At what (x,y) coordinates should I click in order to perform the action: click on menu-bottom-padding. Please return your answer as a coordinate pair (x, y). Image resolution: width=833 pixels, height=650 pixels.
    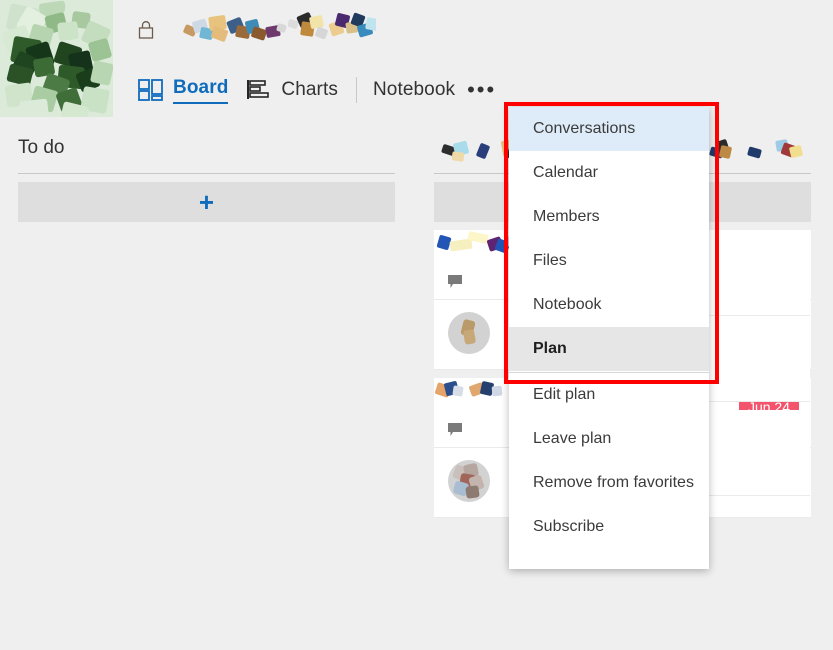
    Looking at the image, I should click on (609, 559).